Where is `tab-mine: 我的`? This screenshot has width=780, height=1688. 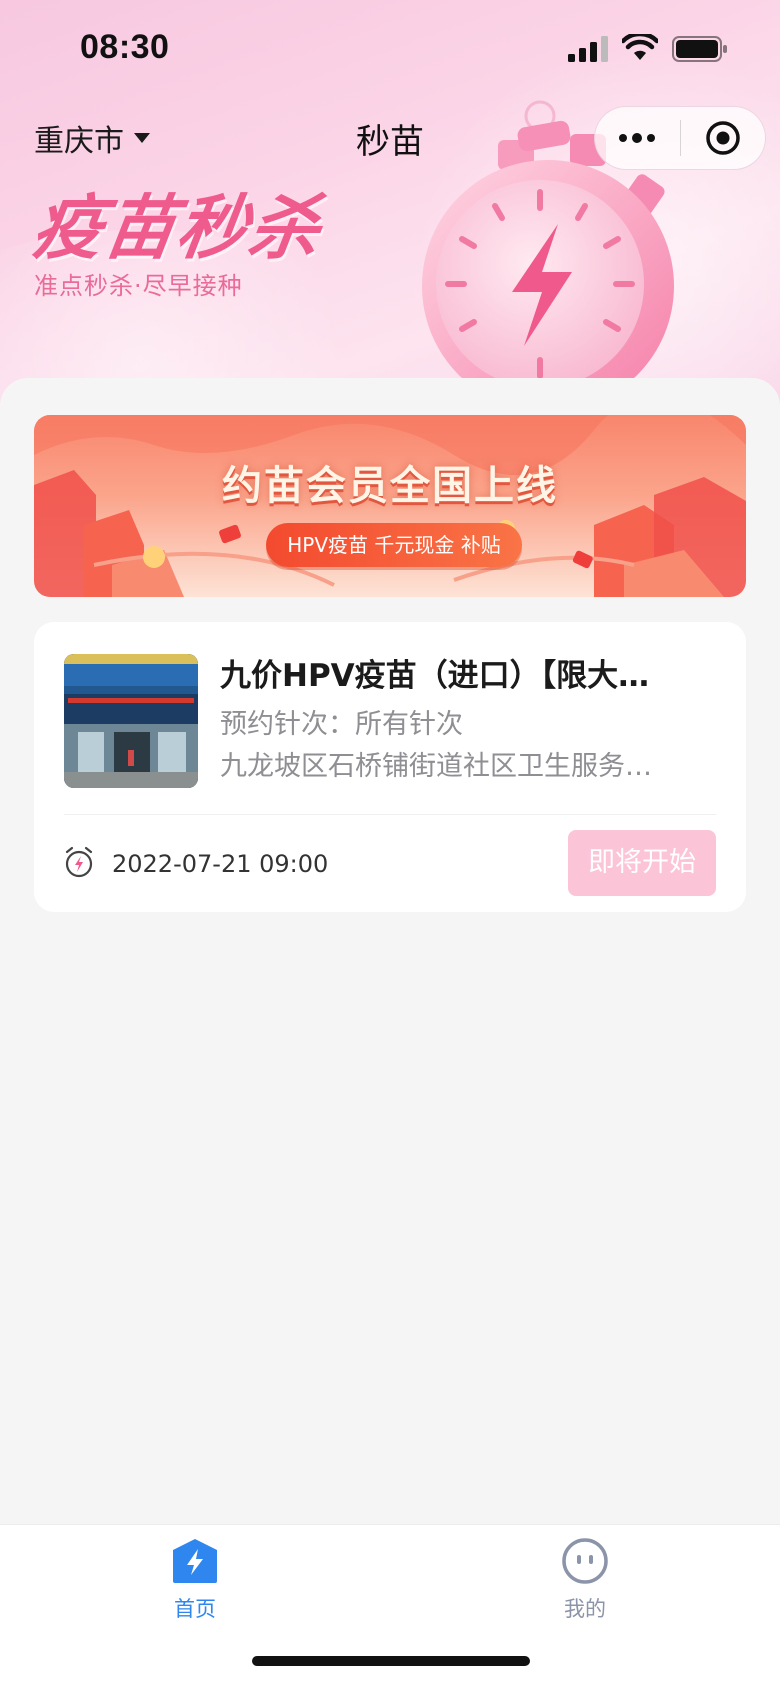 tab-mine: 我的 is located at coordinates (585, 1580).